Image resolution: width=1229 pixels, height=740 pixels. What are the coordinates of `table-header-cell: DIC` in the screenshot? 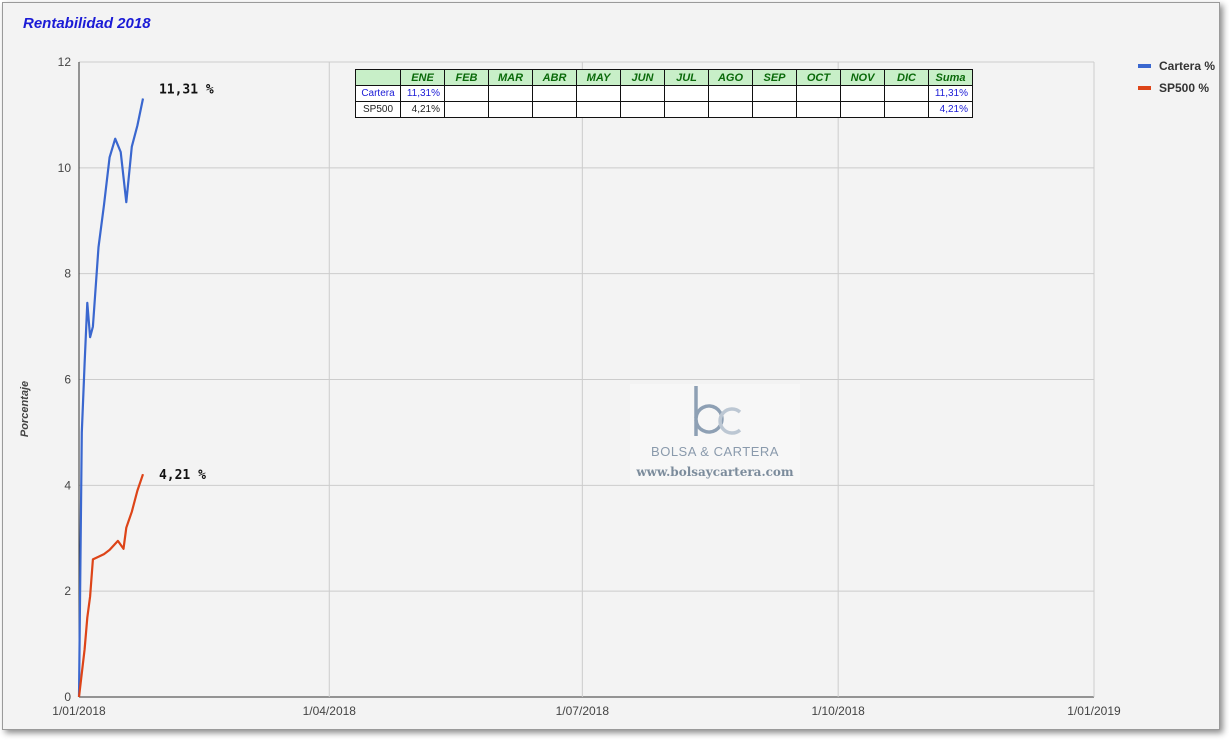 It's located at (906, 77).